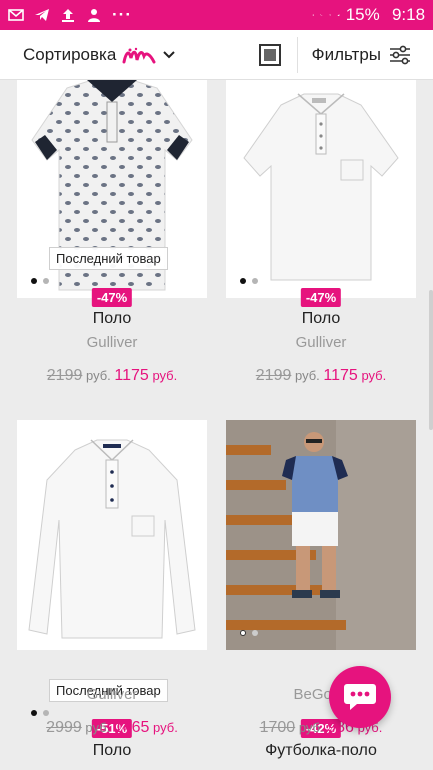 Image resolution: width=433 pixels, height=770 pixels. What do you see at coordinates (431, 360) in the screenshot?
I see `scroll-edge-handle` at bounding box center [431, 360].